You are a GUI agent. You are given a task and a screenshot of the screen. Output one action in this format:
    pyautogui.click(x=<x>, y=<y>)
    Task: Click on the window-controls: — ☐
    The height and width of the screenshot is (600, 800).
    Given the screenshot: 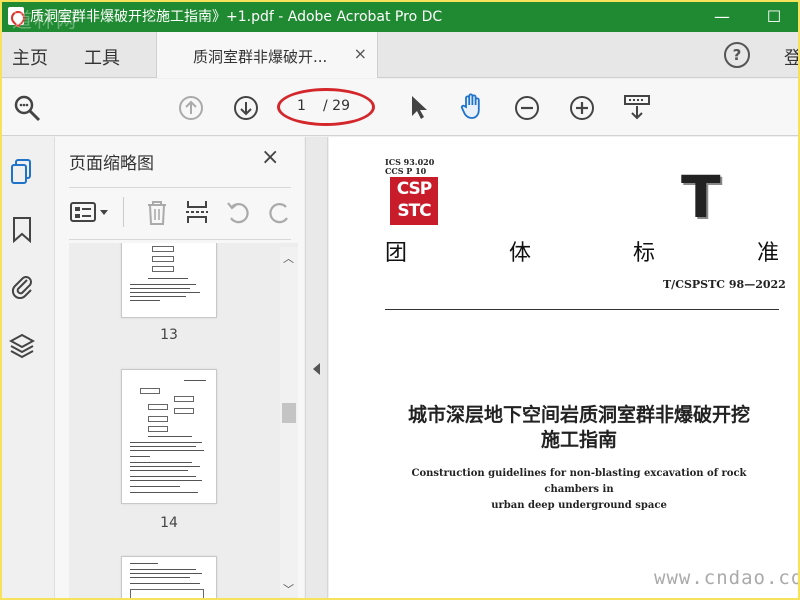 What is the action you would take?
    pyautogui.click(x=748, y=16)
    